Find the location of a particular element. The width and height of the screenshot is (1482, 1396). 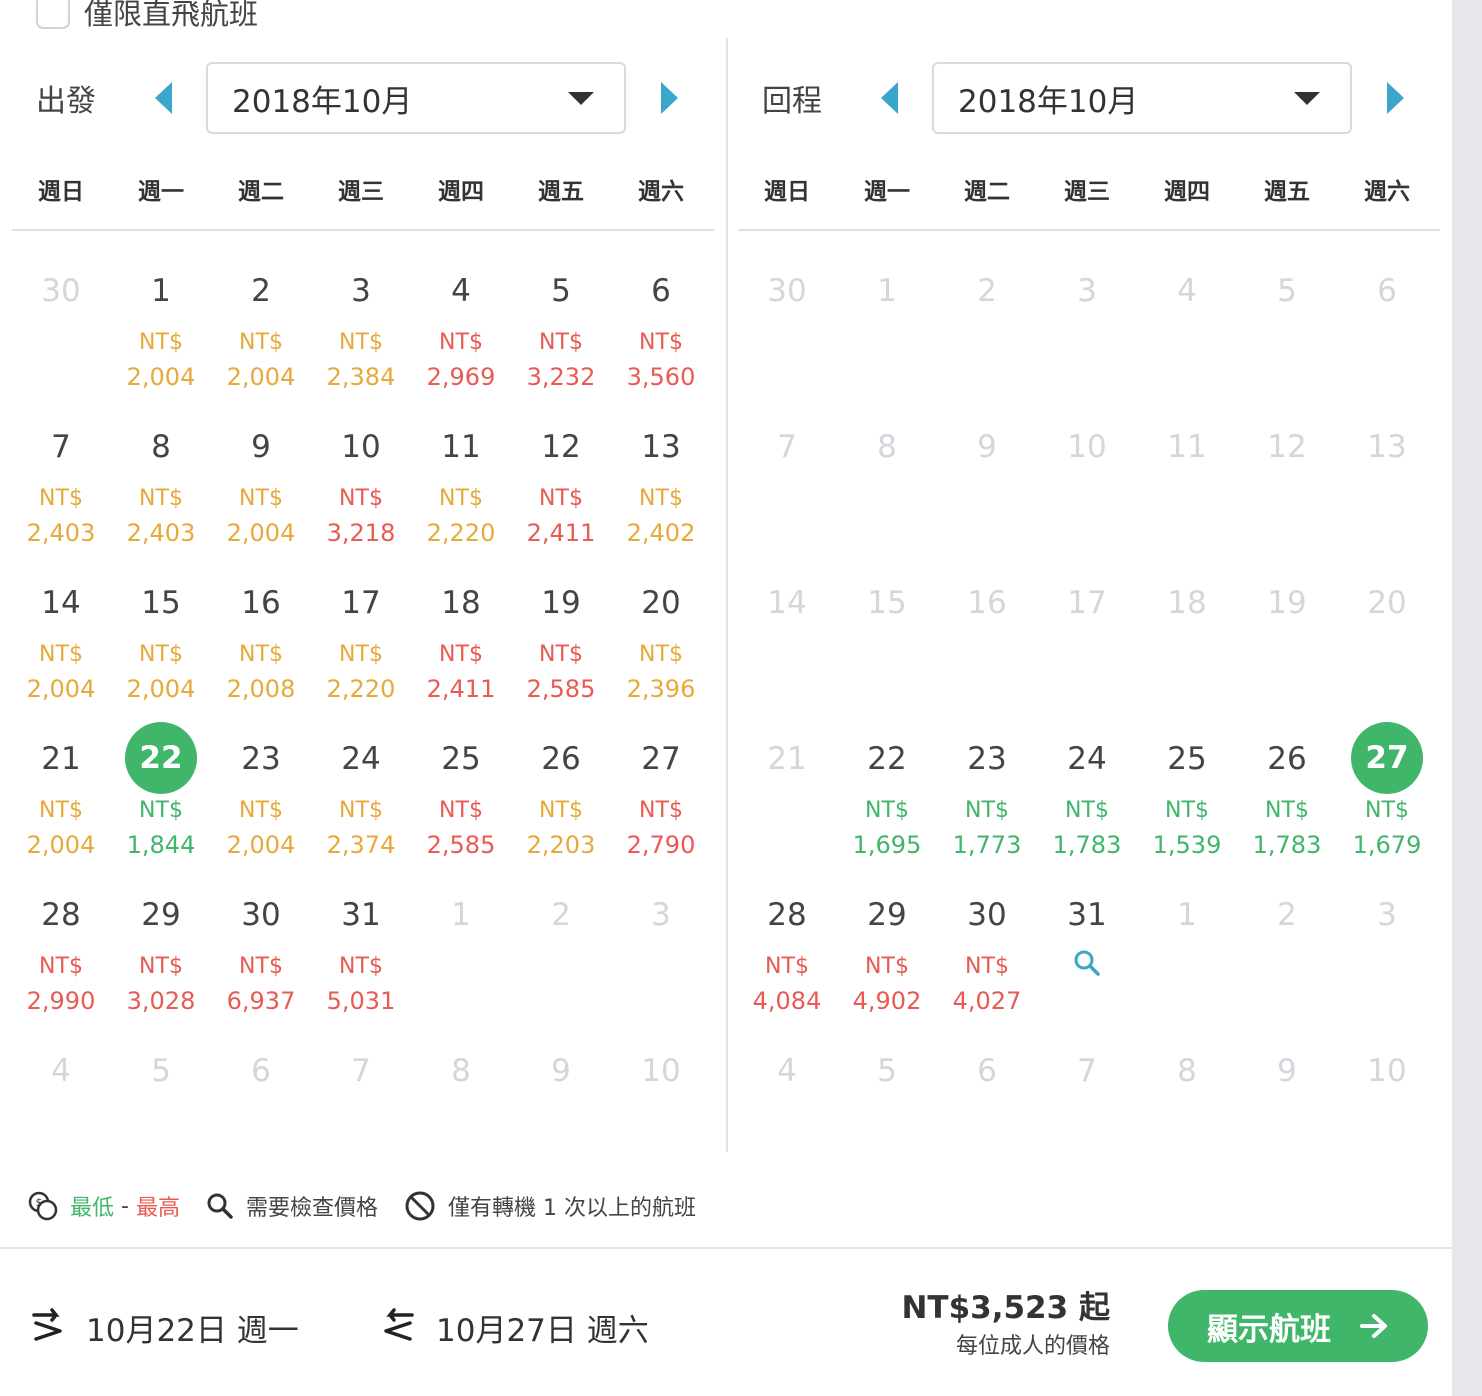

return-day-cell: 22 NT$ 1,695 is located at coordinates (887, 800).